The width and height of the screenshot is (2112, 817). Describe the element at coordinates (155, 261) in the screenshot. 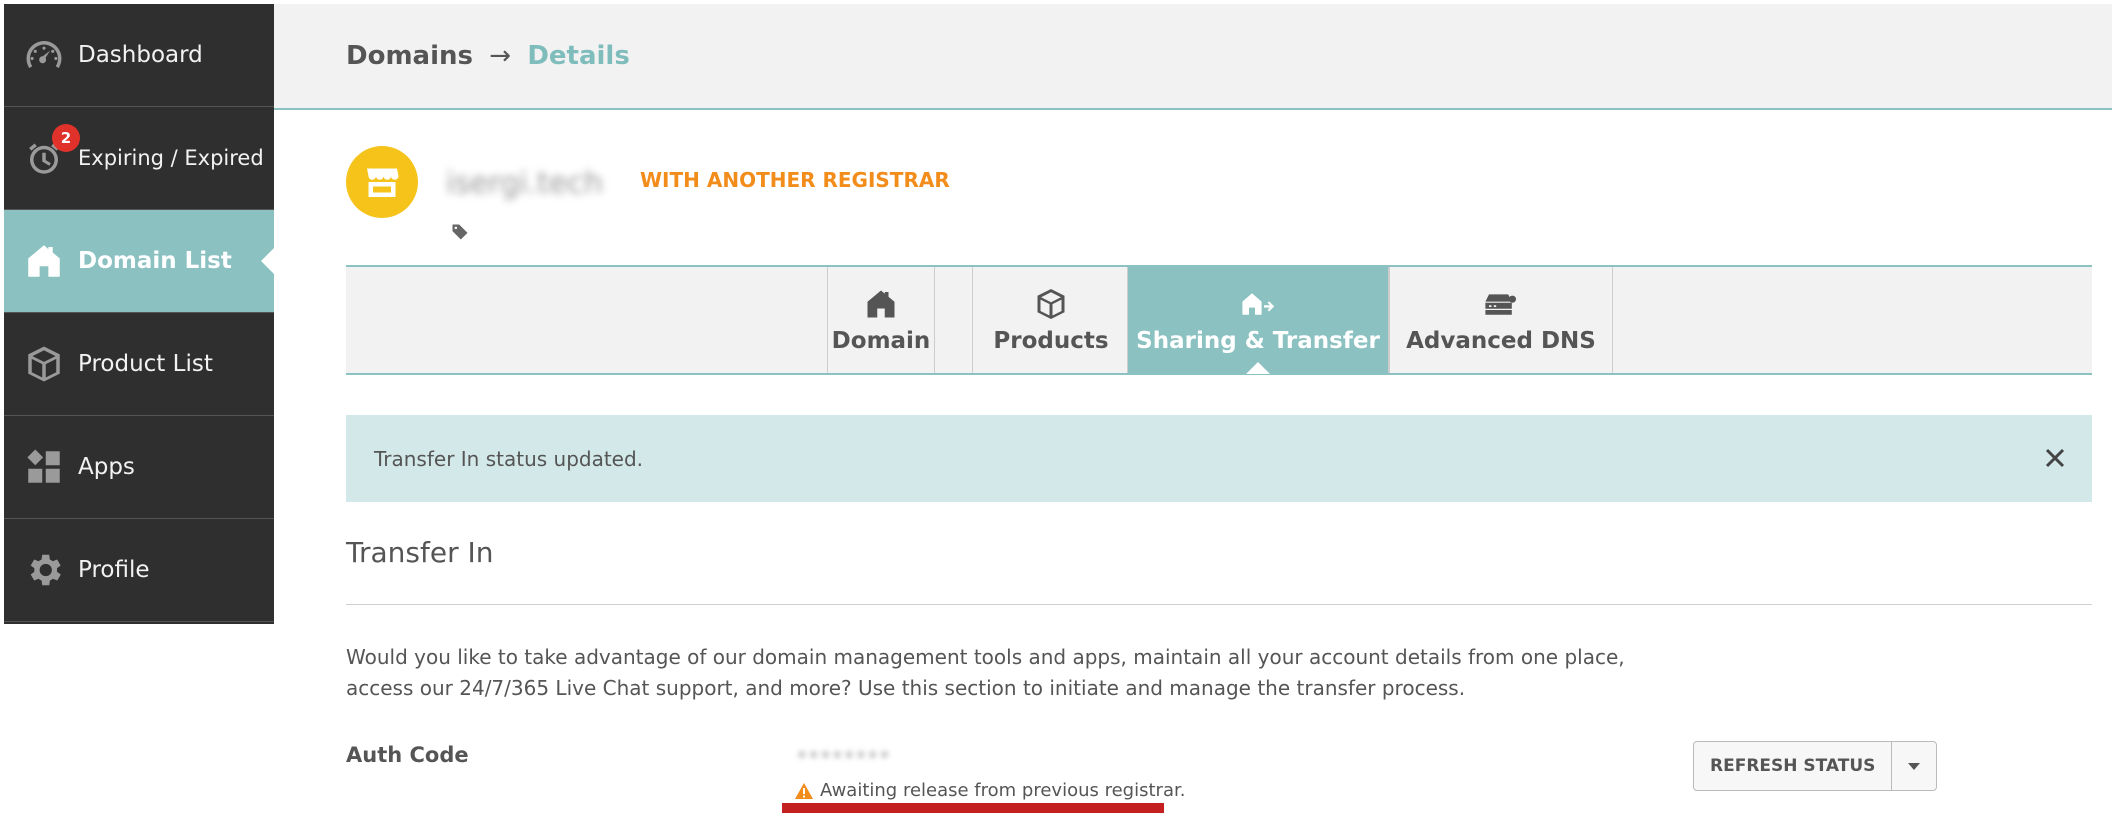

I see `sidebar-item-label: Domain List` at that location.